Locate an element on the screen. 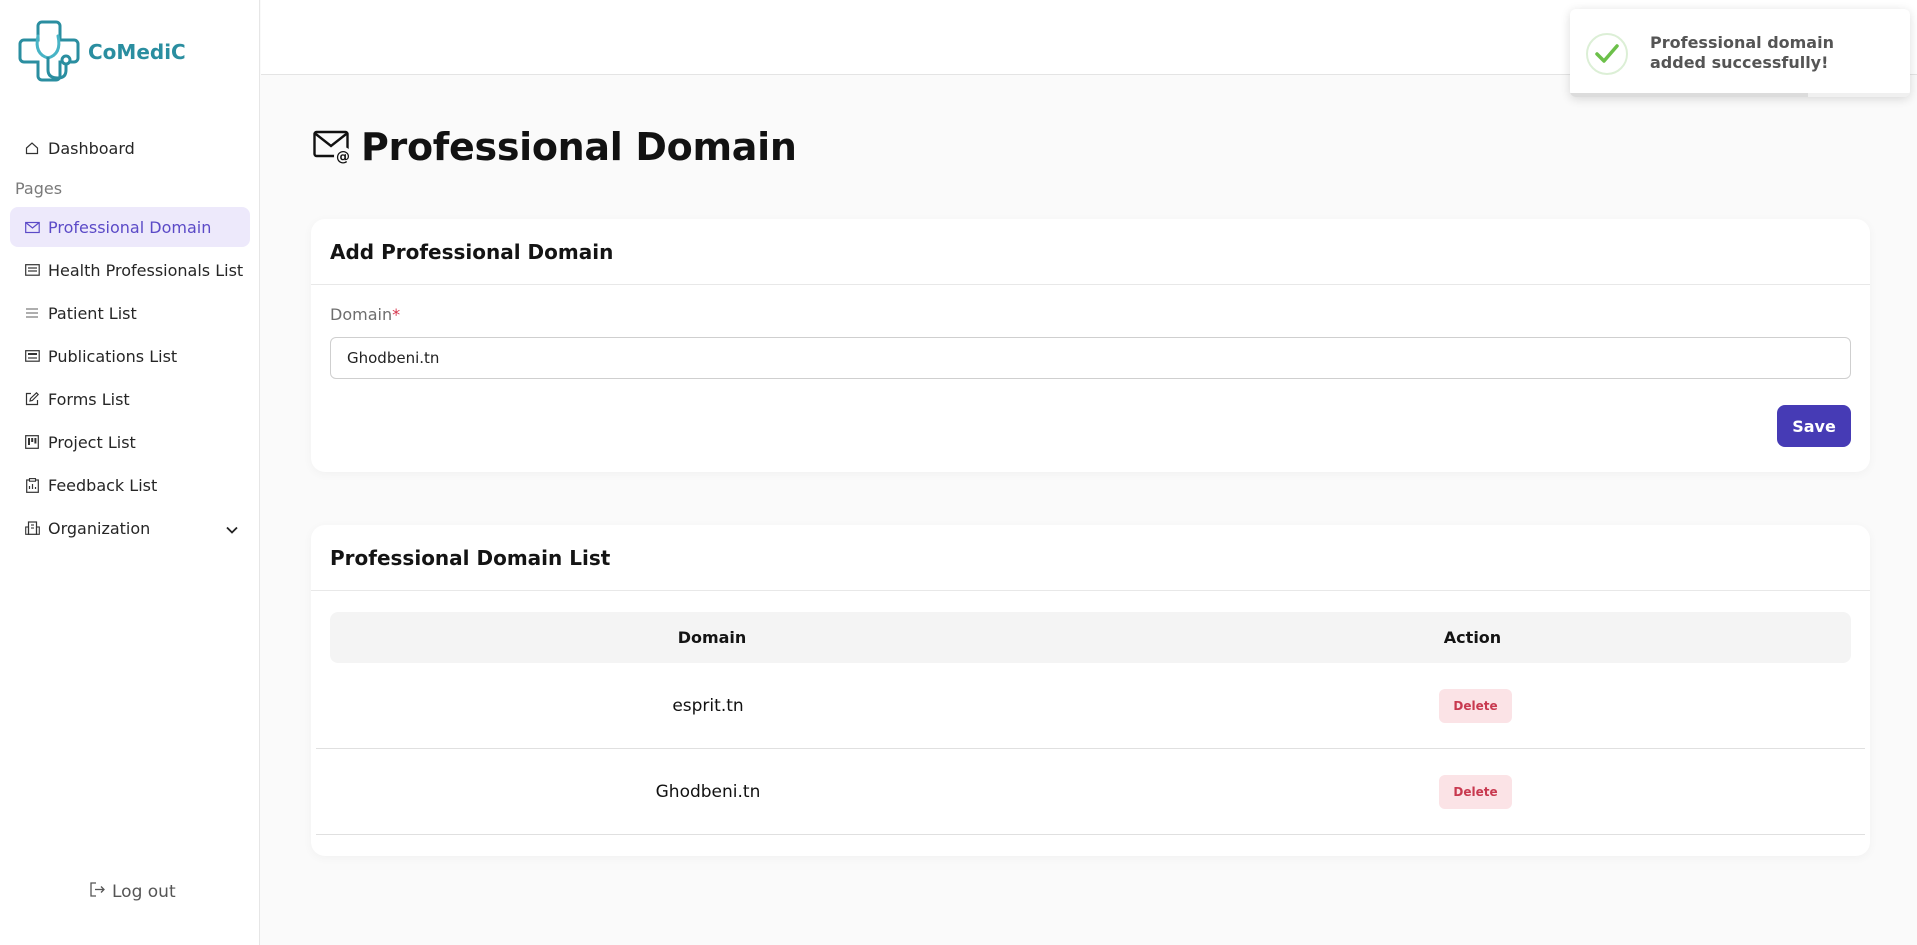 The width and height of the screenshot is (1917, 945). sidebar-item-health-professionals: Health Professionals List is located at coordinates (130, 270).